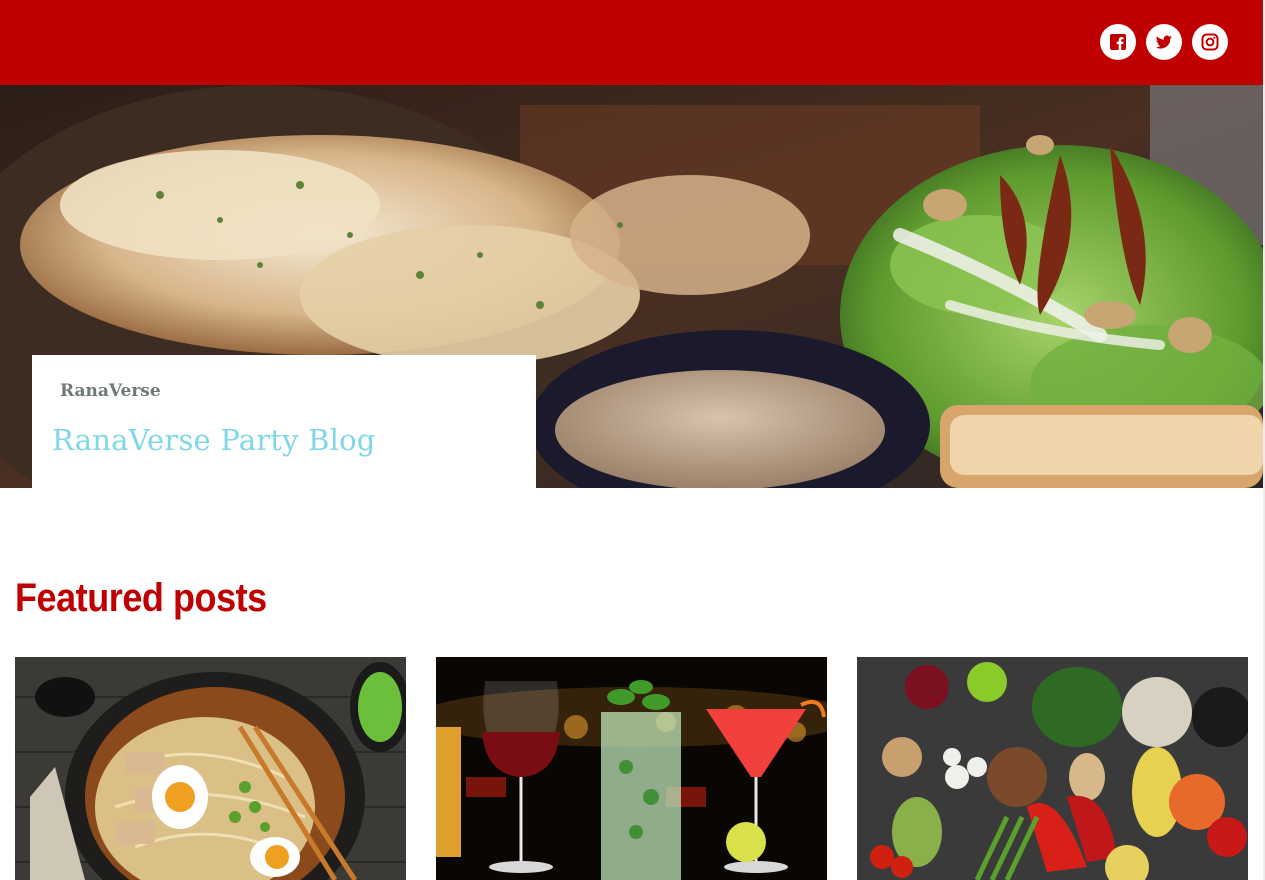 The height and width of the screenshot is (880, 1265). What do you see at coordinates (284, 421) in the screenshot?
I see `site-title-card: RanaVerse RanaVerse Party Blog` at bounding box center [284, 421].